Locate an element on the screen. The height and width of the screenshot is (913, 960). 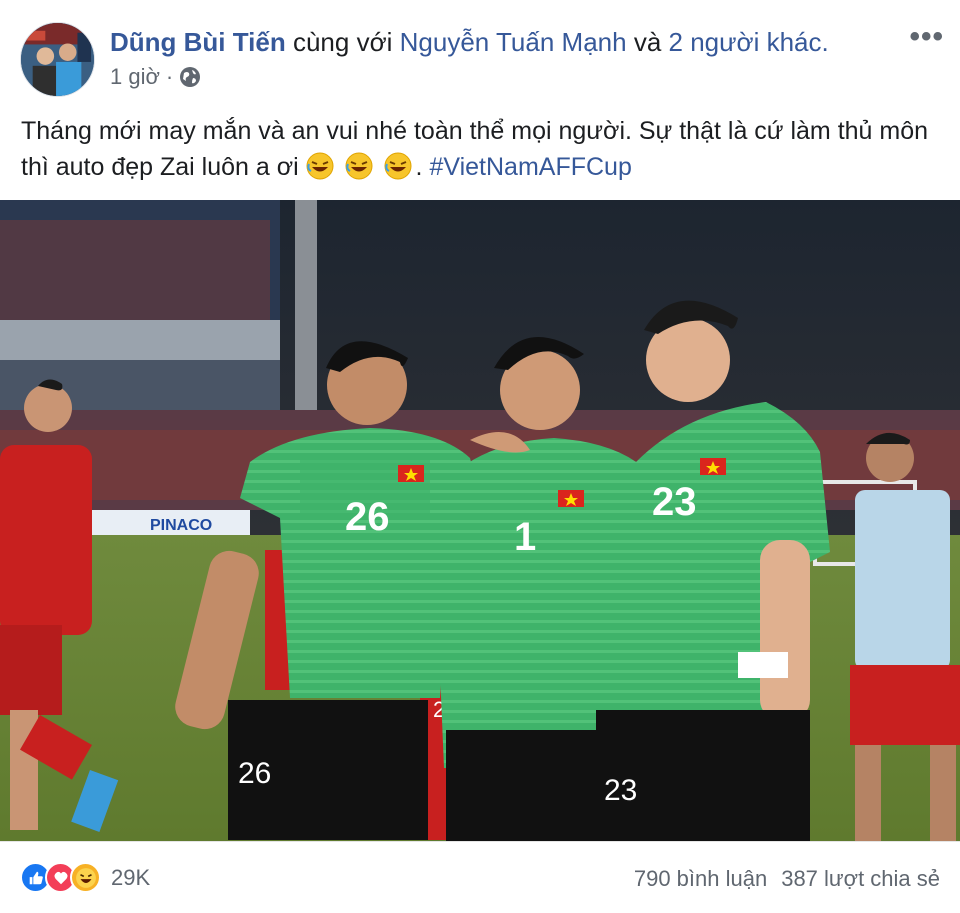
post-stats: 790 bình luận 387 lượt chia sẻ is located at coordinates (787, 879).